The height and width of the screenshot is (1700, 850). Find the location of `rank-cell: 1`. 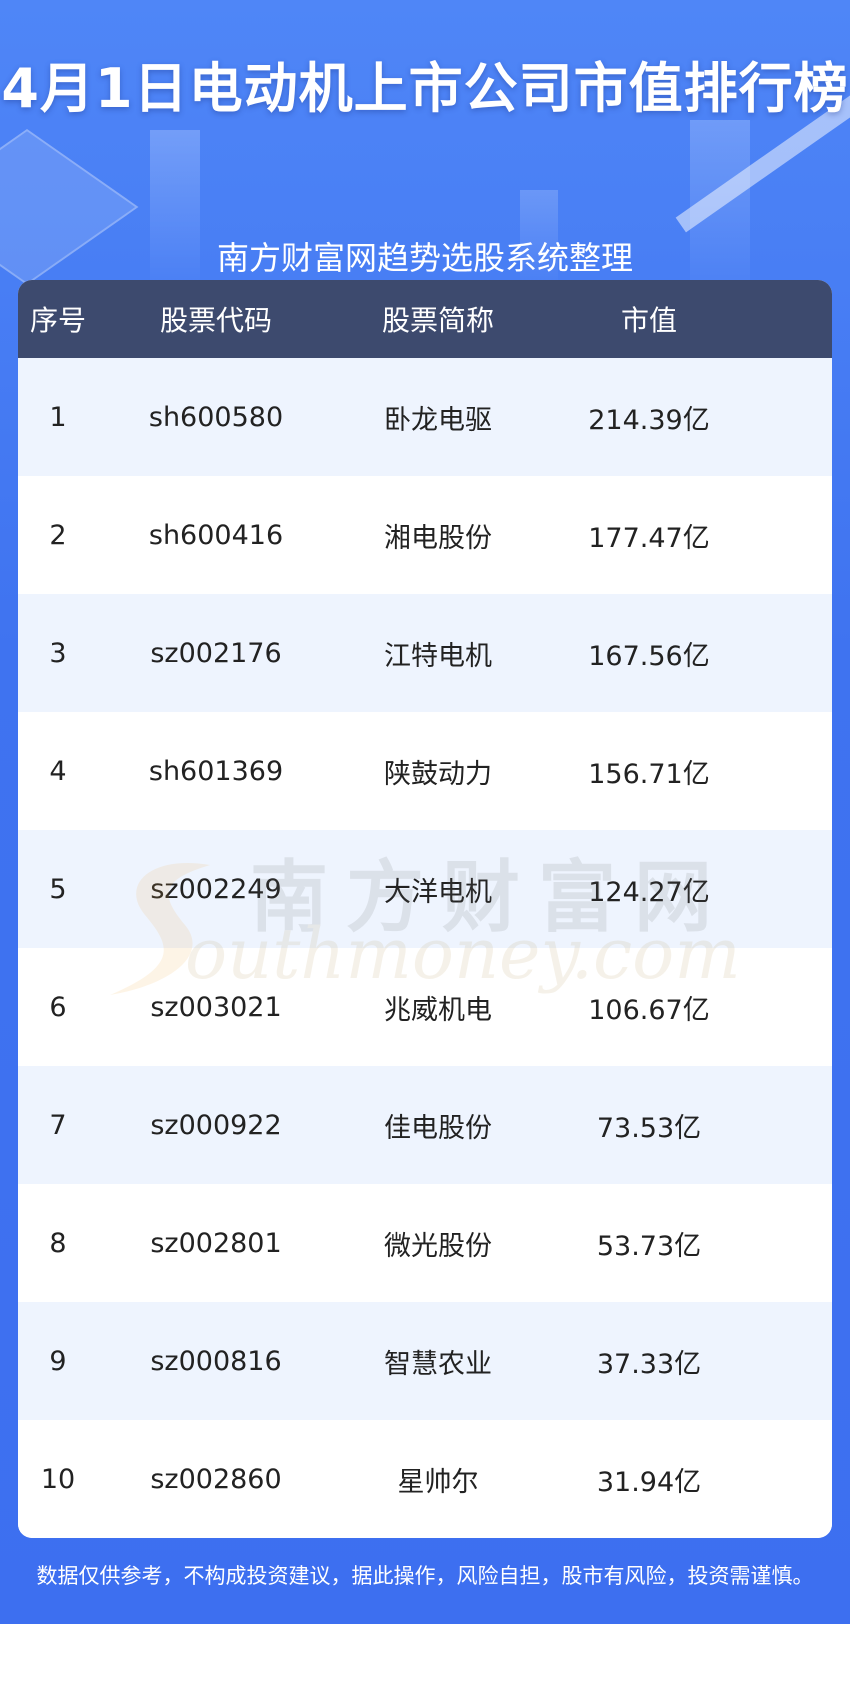

rank-cell: 1 is located at coordinates (58, 417).